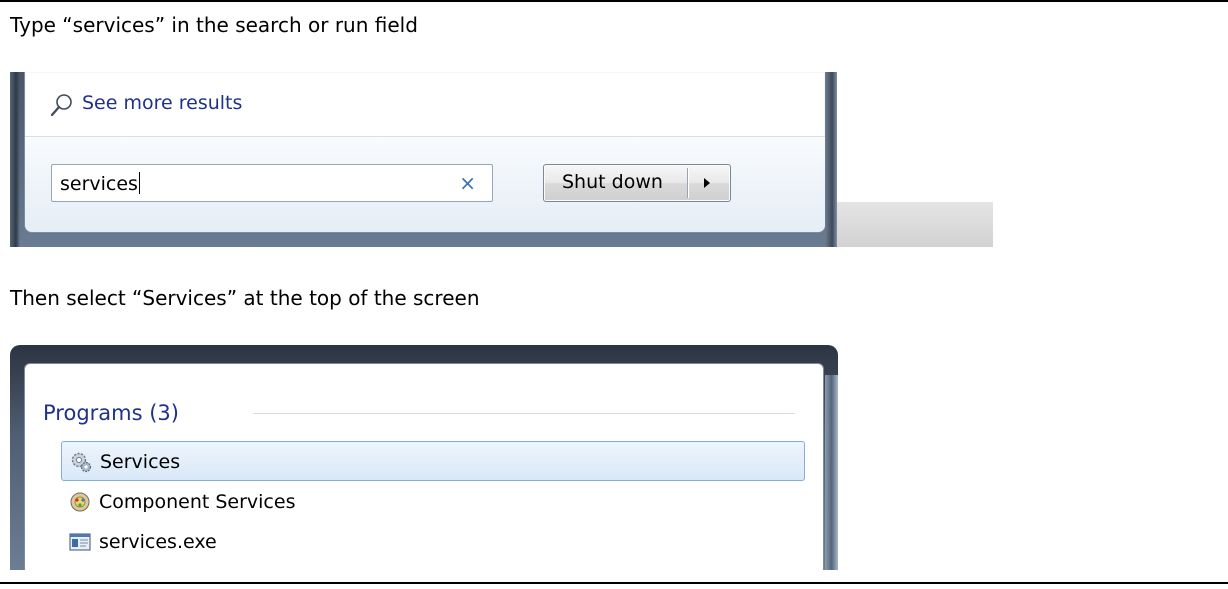 This screenshot has width=1228, height=589. I want to click on search-input: services ×, so click(272, 183).